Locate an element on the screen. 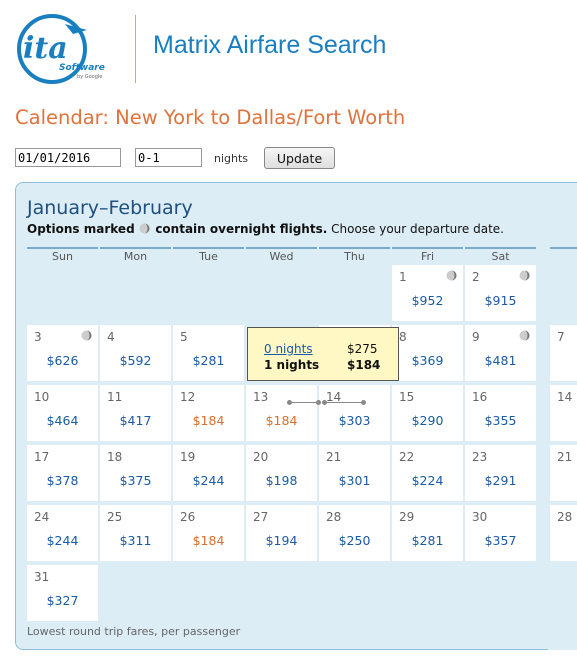 The image size is (577, 662). calendar-day-cell: 25 $311 is located at coordinates (135, 533).